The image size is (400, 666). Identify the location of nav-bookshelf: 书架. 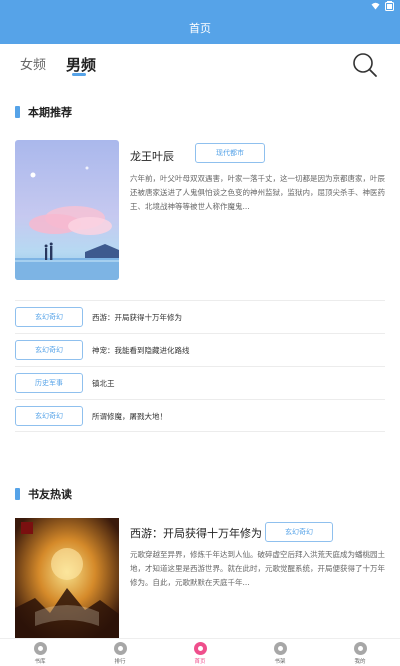
(280, 652).